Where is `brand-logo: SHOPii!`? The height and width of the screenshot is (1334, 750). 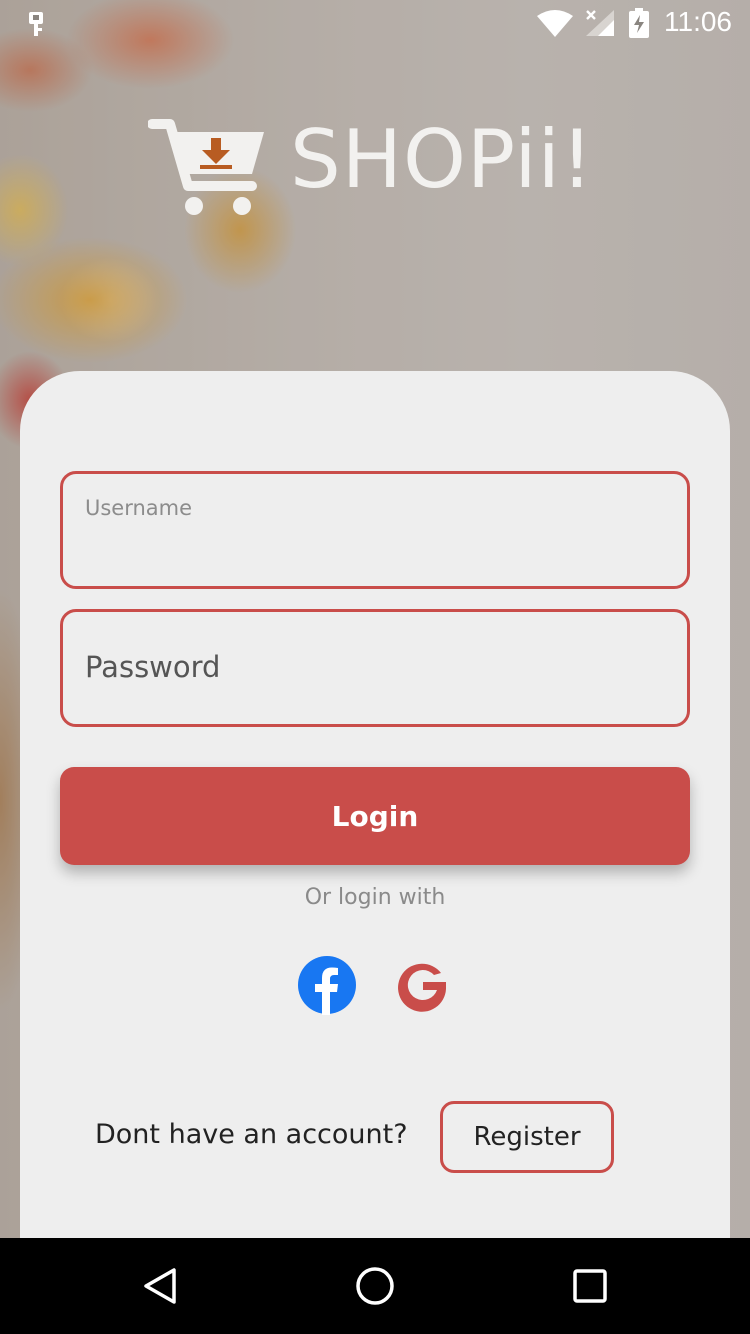
brand-logo: SHOPii! is located at coordinates (378, 165).